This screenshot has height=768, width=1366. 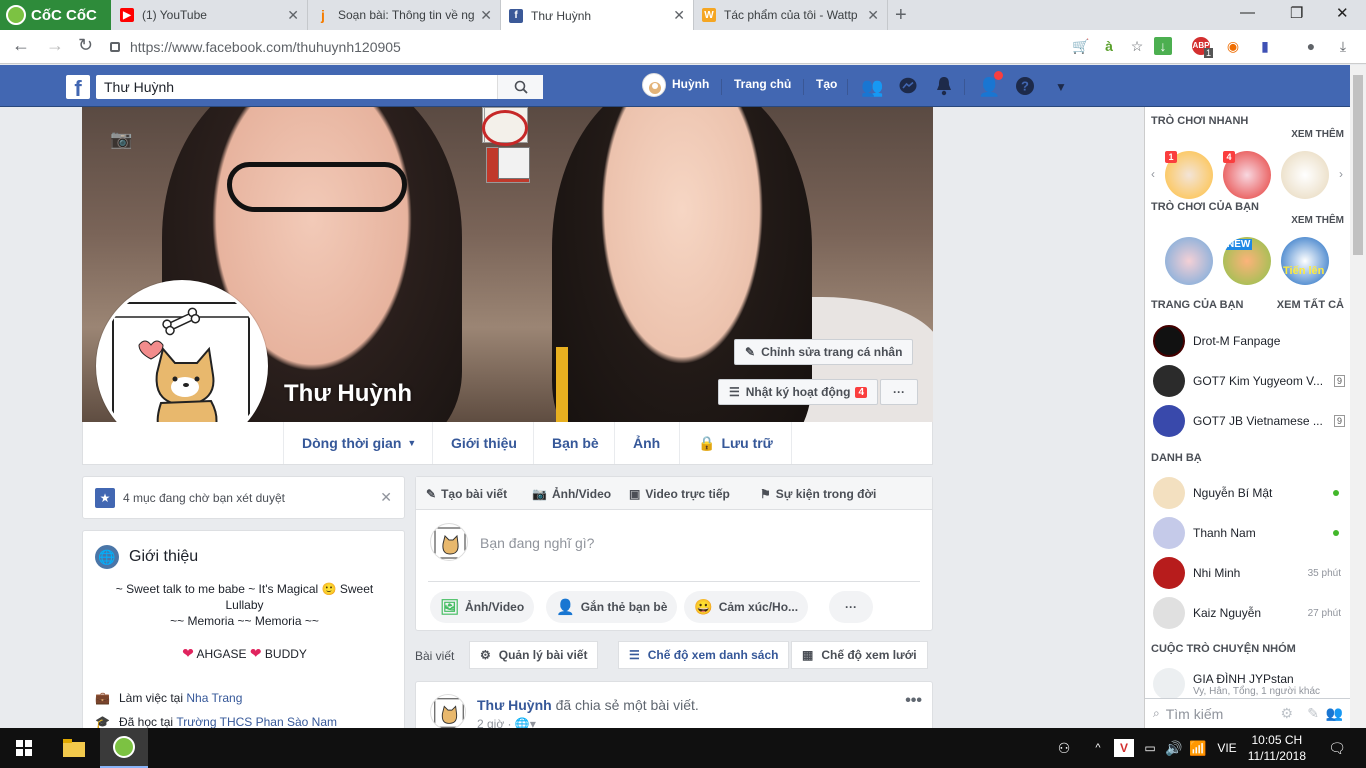 What do you see at coordinates (1174, 748) in the screenshot?
I see `volume-icon: 🔊` at bounding box center [1174, 748].